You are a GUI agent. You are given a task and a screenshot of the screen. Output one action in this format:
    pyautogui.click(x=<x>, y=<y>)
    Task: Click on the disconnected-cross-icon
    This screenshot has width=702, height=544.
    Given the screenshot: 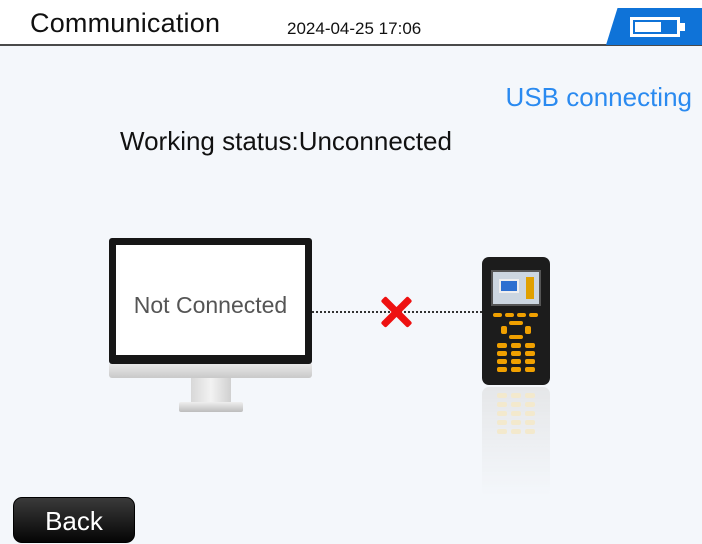 What is the action you would take?
    pyautogui.click(x=396, y=312)
    